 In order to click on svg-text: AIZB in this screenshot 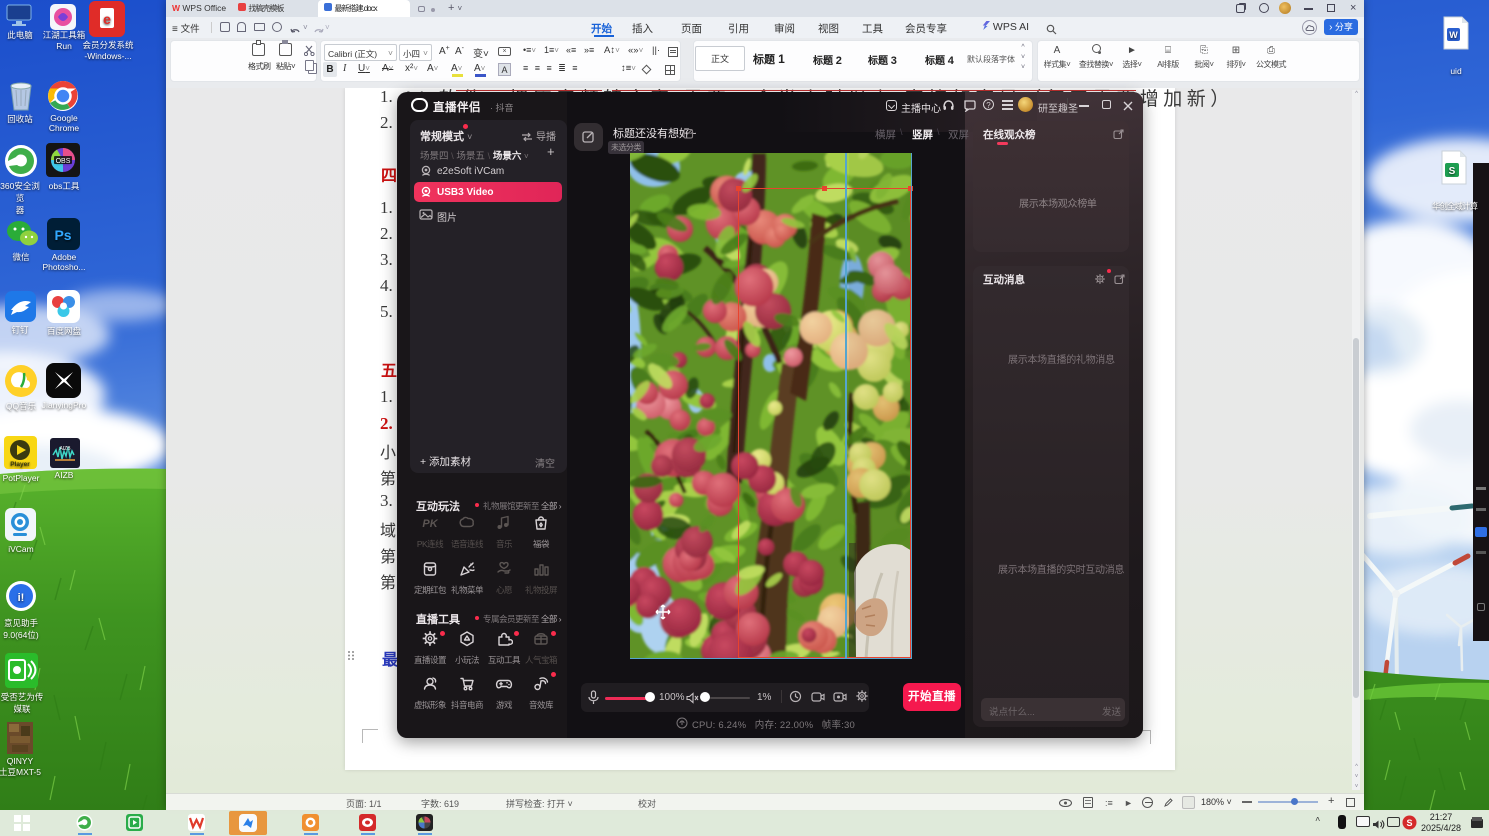, I will do `click(65, 449)`.